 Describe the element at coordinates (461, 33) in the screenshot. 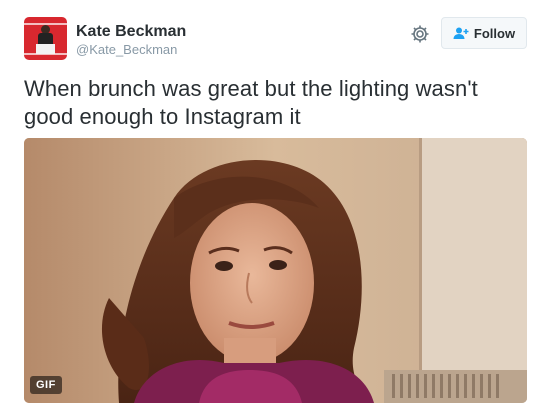

I see `add-user-icon` at that location.